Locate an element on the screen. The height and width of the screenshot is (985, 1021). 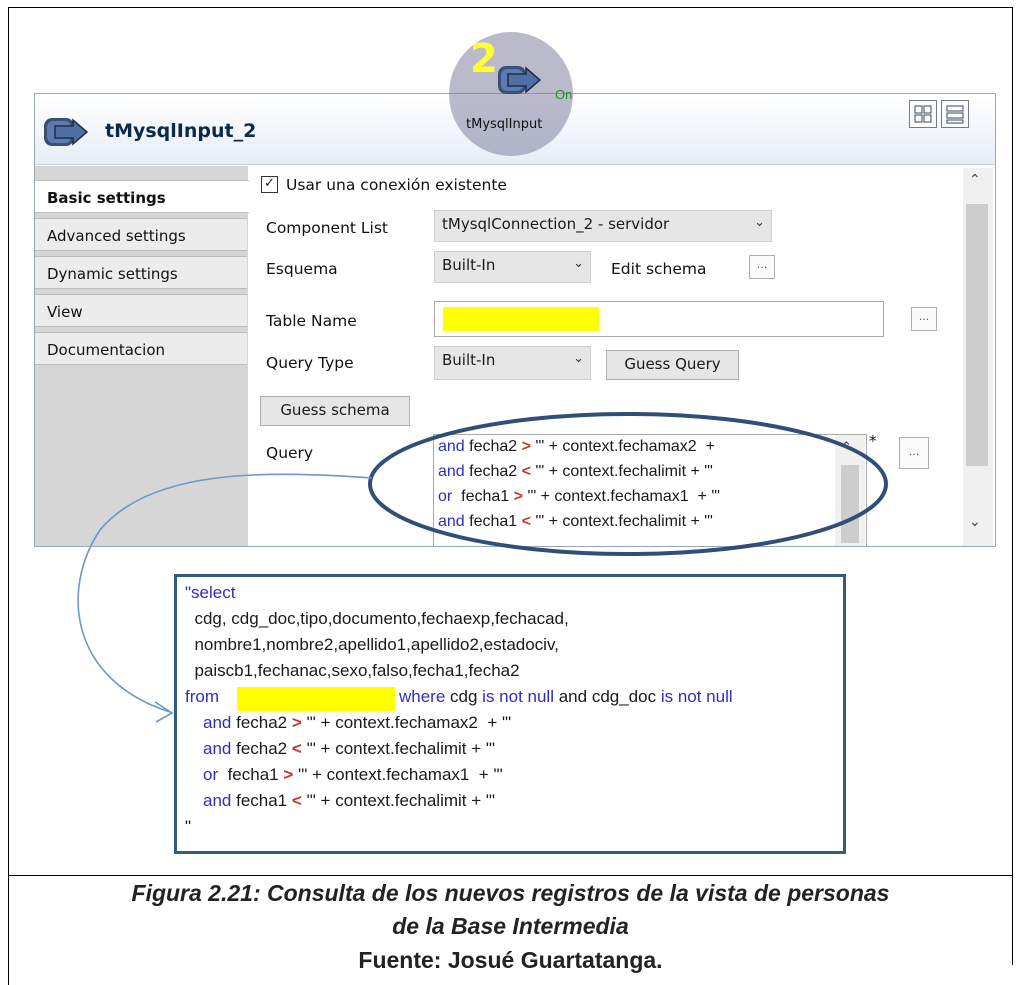
grid-layout-icon is located at coordinates (923, 114).